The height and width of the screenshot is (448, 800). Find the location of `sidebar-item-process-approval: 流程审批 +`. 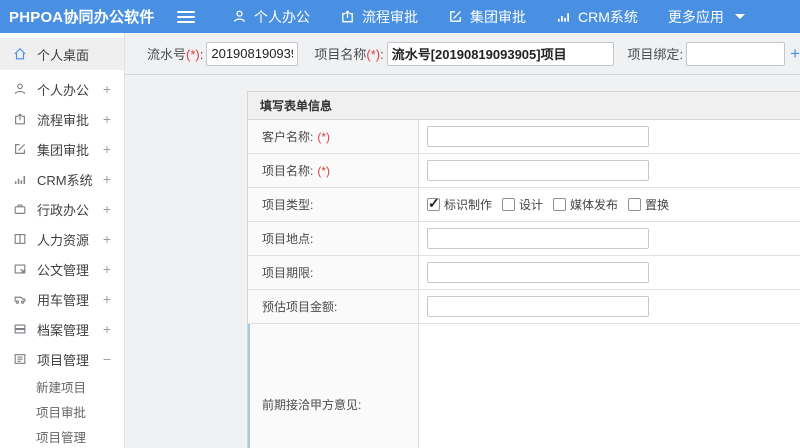

sidebar-item-process-approval: 流程审批 + is located at coordinates (62, 119).